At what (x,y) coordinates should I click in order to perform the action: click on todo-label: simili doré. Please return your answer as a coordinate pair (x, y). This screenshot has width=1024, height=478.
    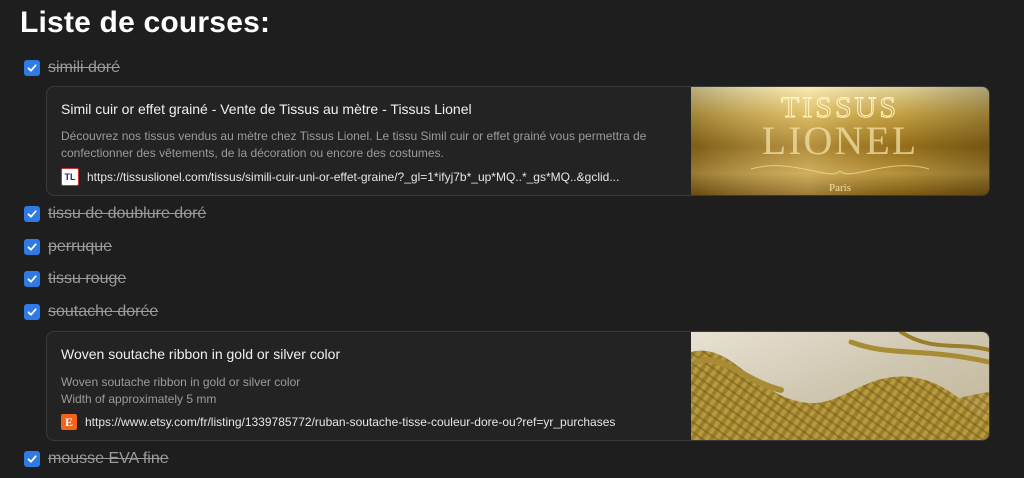
    Looking at the image, I should click on (84, 67).